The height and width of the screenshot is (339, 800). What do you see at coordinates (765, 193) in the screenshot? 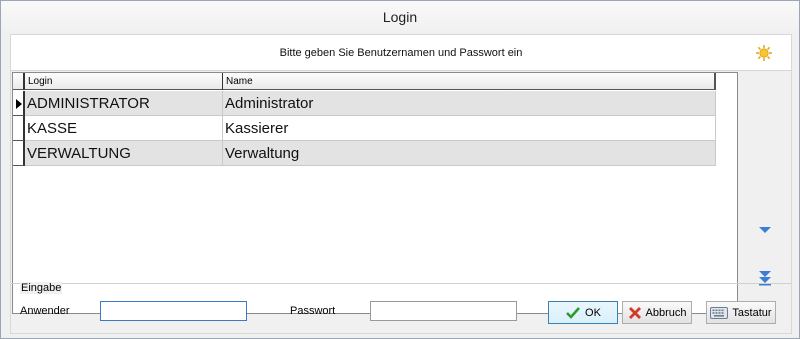
I see `navigation-panel` at bounding box center [765, 193].